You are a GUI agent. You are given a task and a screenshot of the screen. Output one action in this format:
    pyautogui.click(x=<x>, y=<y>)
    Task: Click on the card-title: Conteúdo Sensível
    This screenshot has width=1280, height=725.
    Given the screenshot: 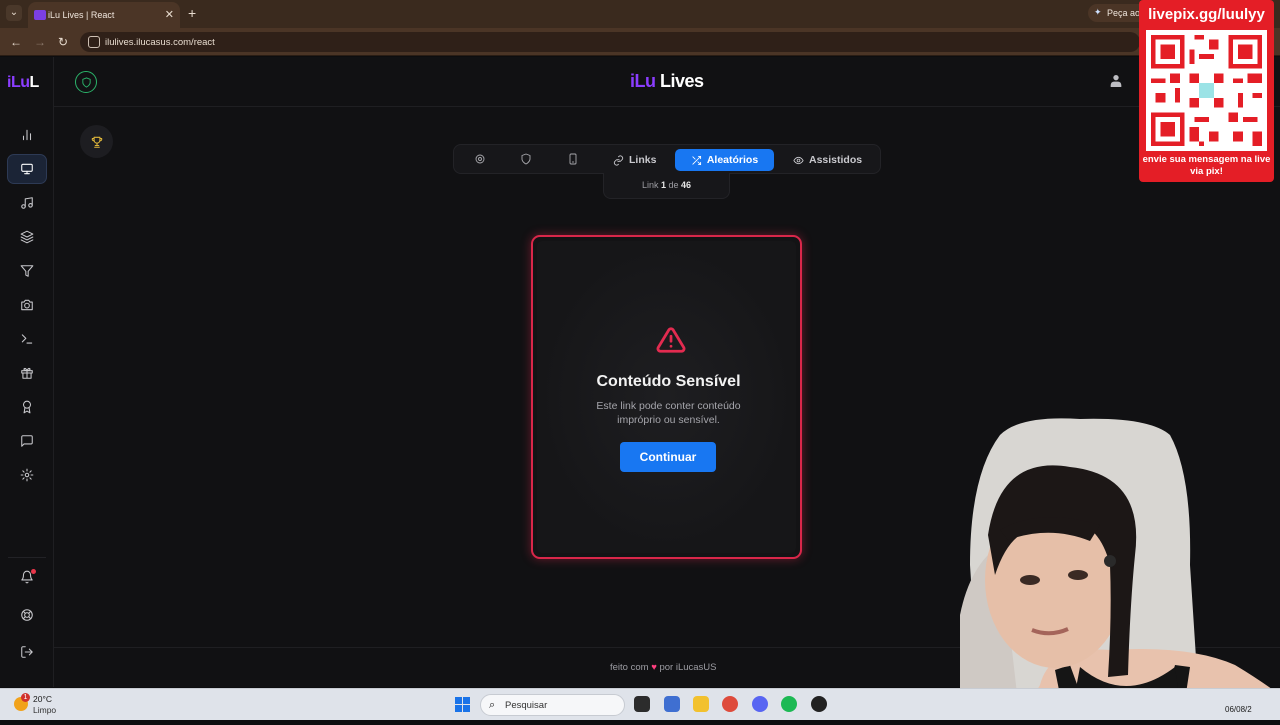 What is the action you would take?
    pyautogui.click(x=668, y=381)
    